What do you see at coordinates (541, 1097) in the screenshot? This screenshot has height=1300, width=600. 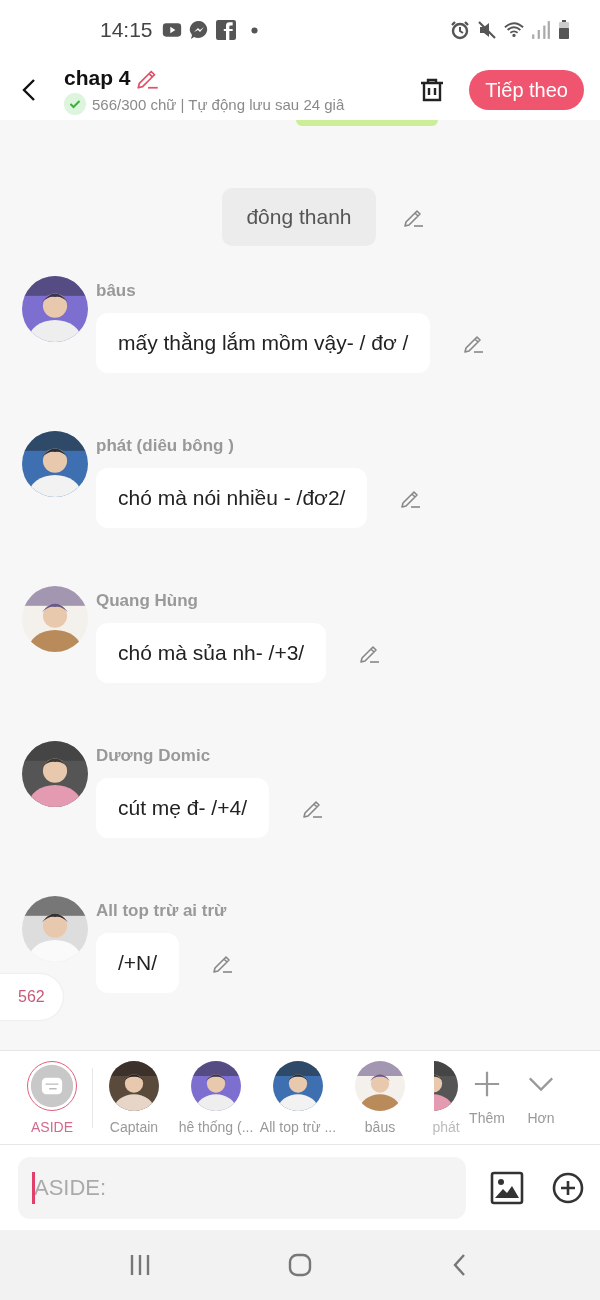 I see `more-button: Hơn` at bounding box center [541, 1097].